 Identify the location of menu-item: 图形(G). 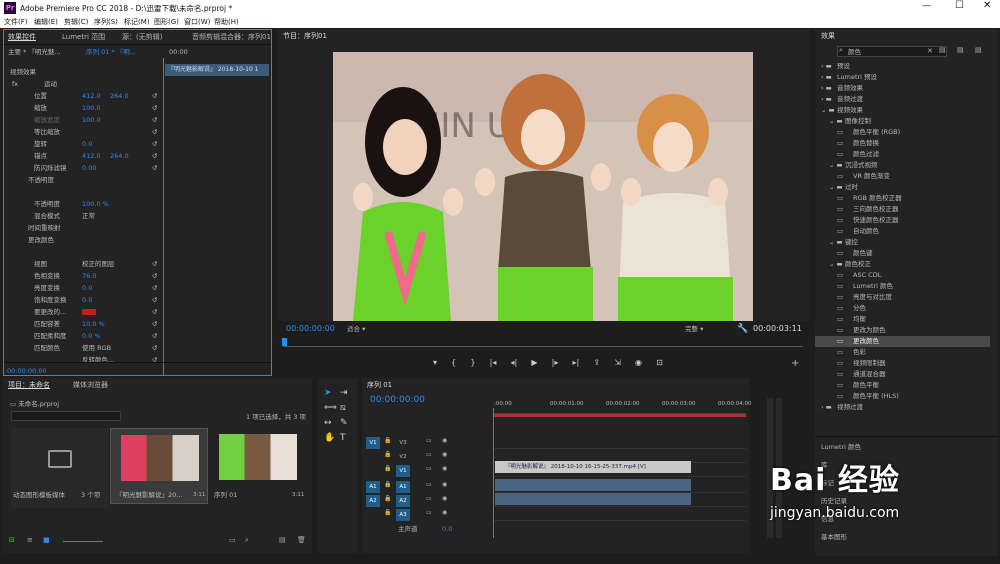
(166, 22).